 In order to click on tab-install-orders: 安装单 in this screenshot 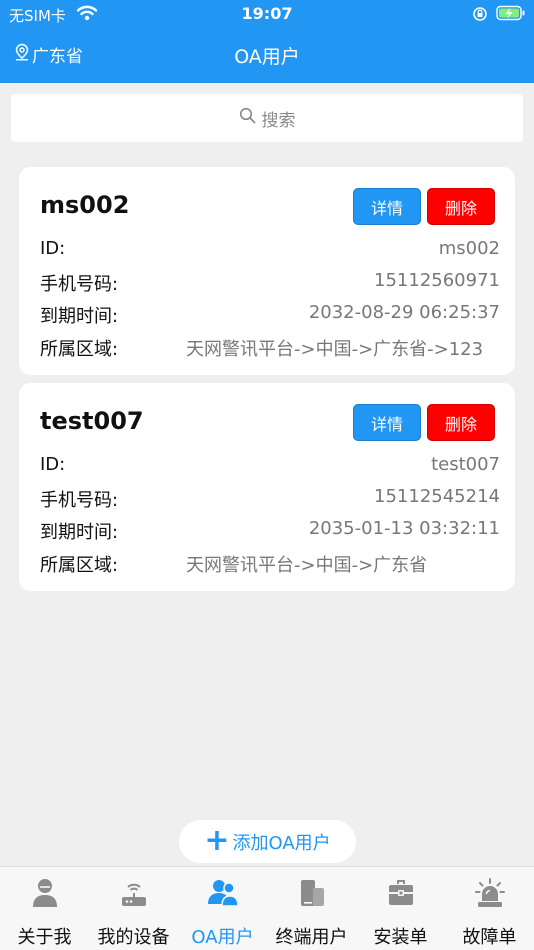, I will do `click(400, 908)`.